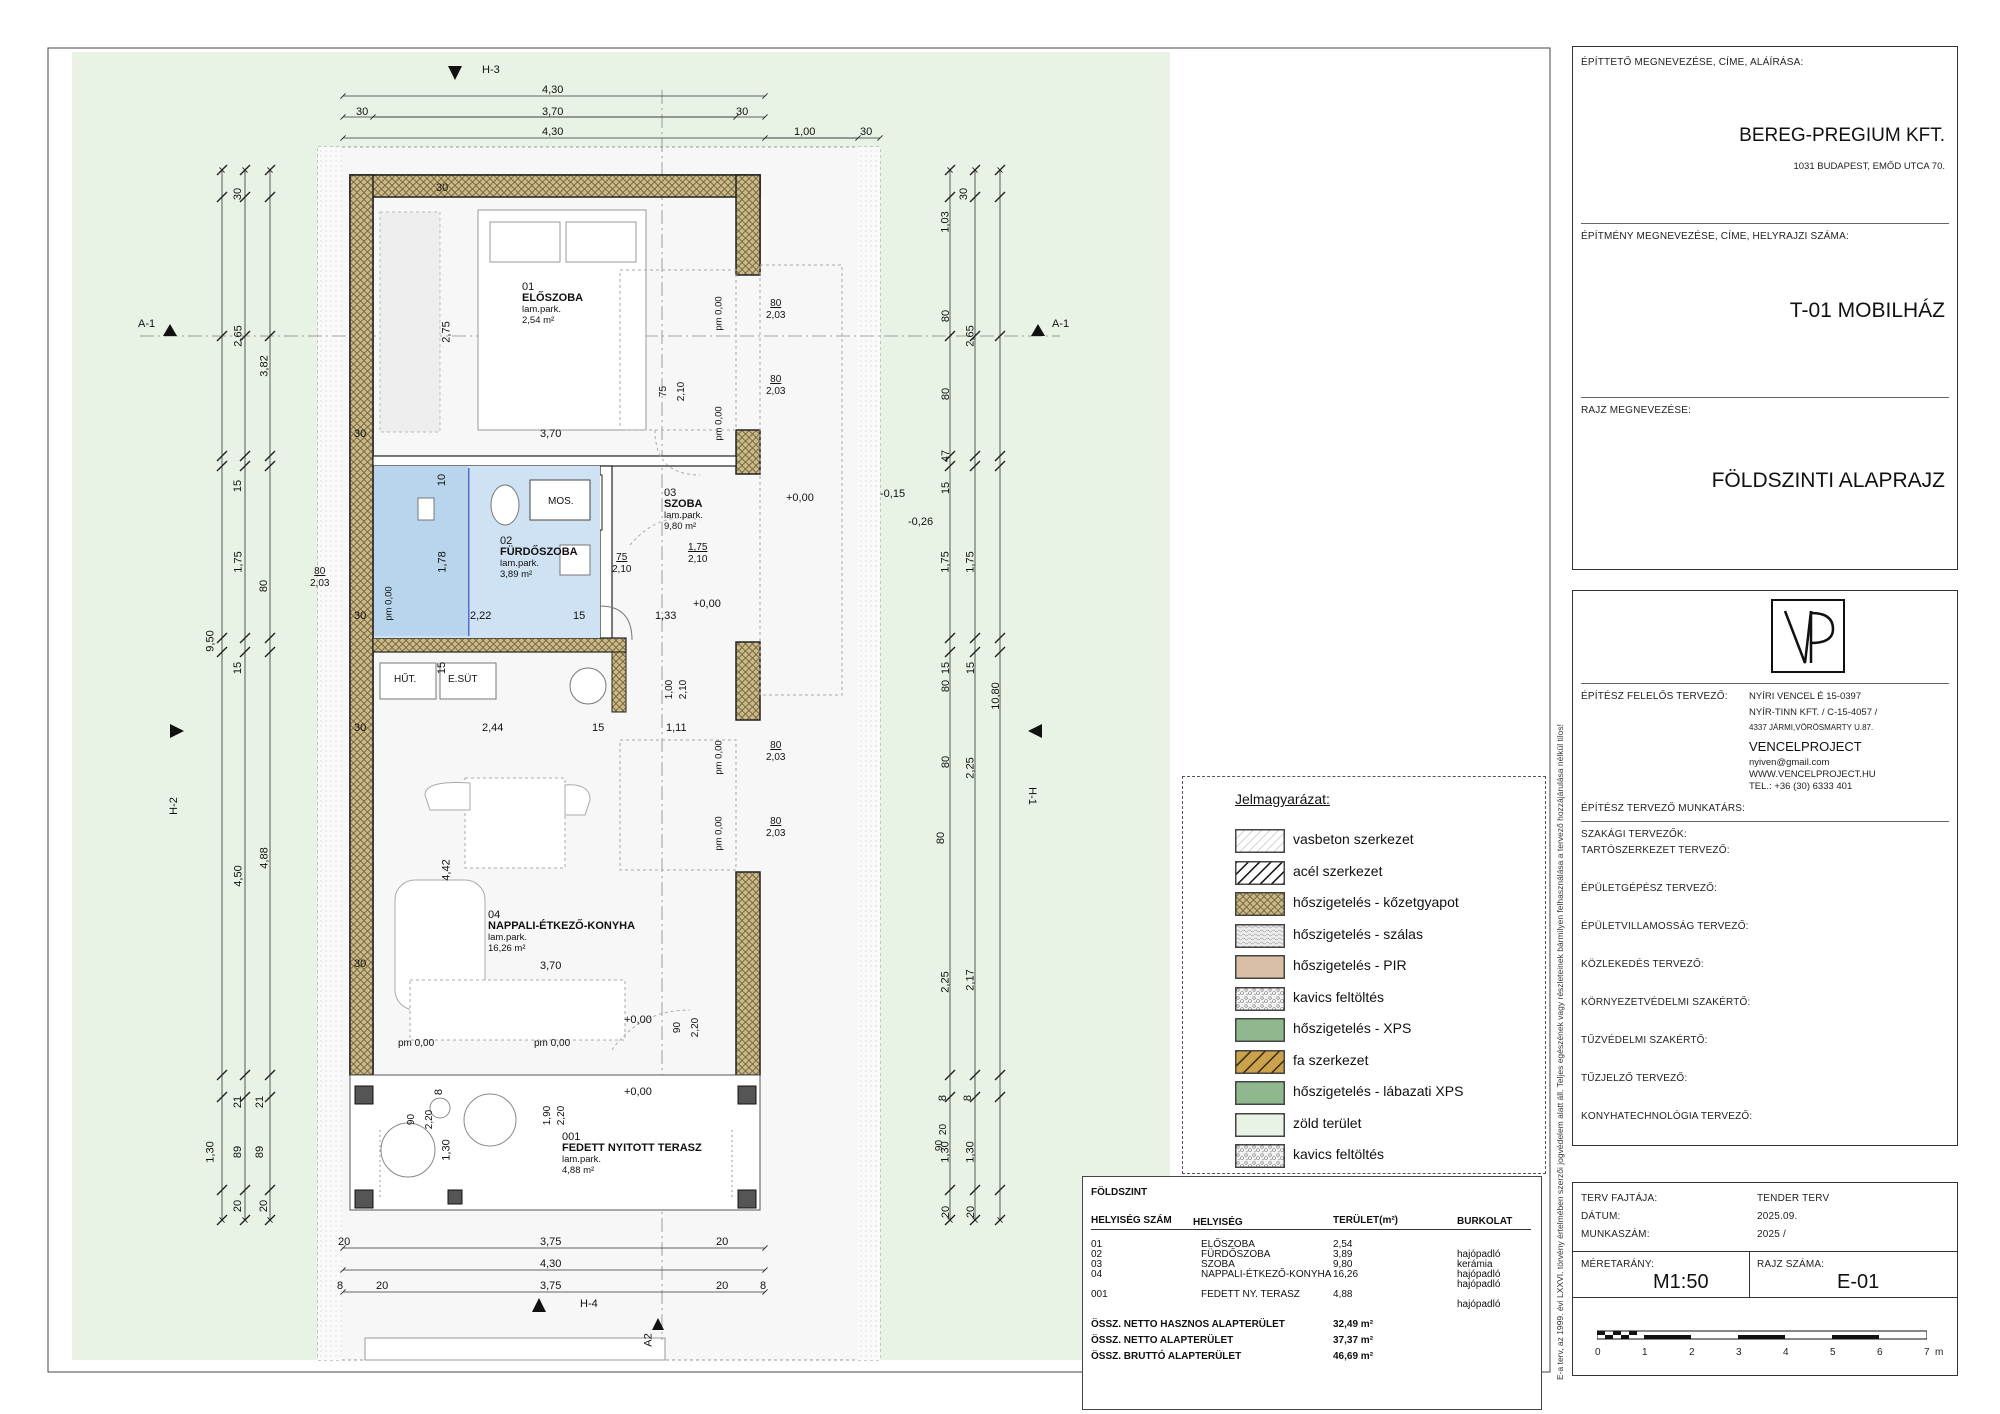  I want to click on room-01: 03 SZOBA lam.park. 9,80 m², so click(683, 510).